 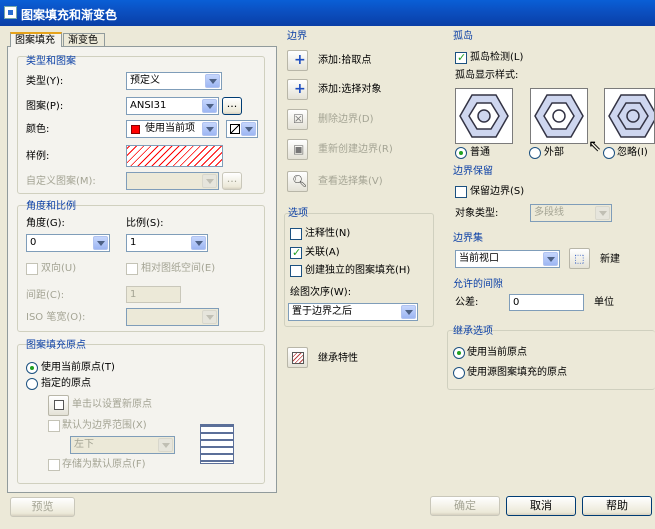 What do you see at coordinates (122, 445) in the screenshot?
I see `extents-position-select: 左下` at bounding box center [122, 445].